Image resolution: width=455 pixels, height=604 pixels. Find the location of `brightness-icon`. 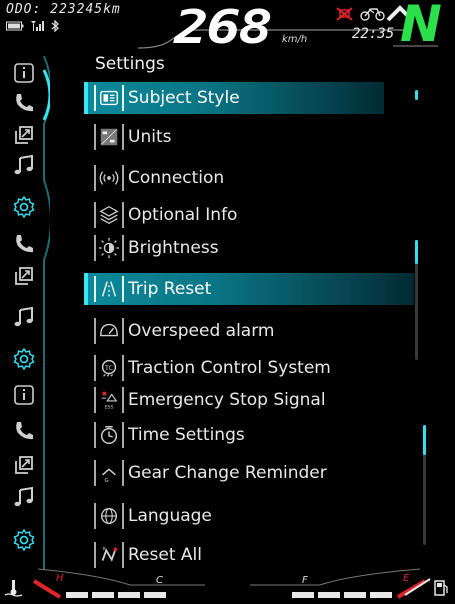

brightness-icon is located at coordinates (109, 248).